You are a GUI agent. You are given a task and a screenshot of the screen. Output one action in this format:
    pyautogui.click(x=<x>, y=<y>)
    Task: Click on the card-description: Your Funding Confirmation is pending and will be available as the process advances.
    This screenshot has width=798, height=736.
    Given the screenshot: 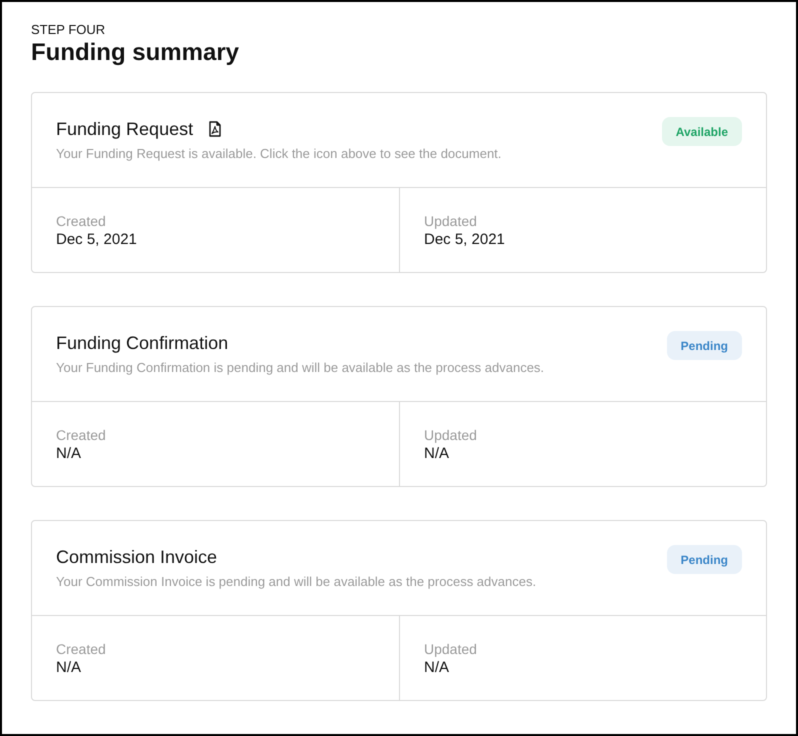 What is the action you would take?
    pyautogui.click(x=300, y=368)
    